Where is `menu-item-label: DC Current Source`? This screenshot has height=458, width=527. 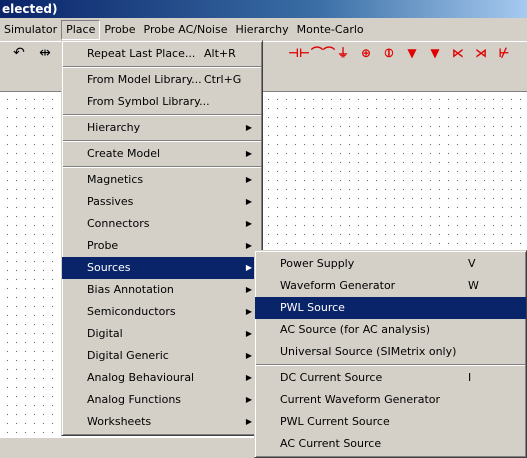
menu-item-label: DC Current Source is located at coordinates (331, 377).